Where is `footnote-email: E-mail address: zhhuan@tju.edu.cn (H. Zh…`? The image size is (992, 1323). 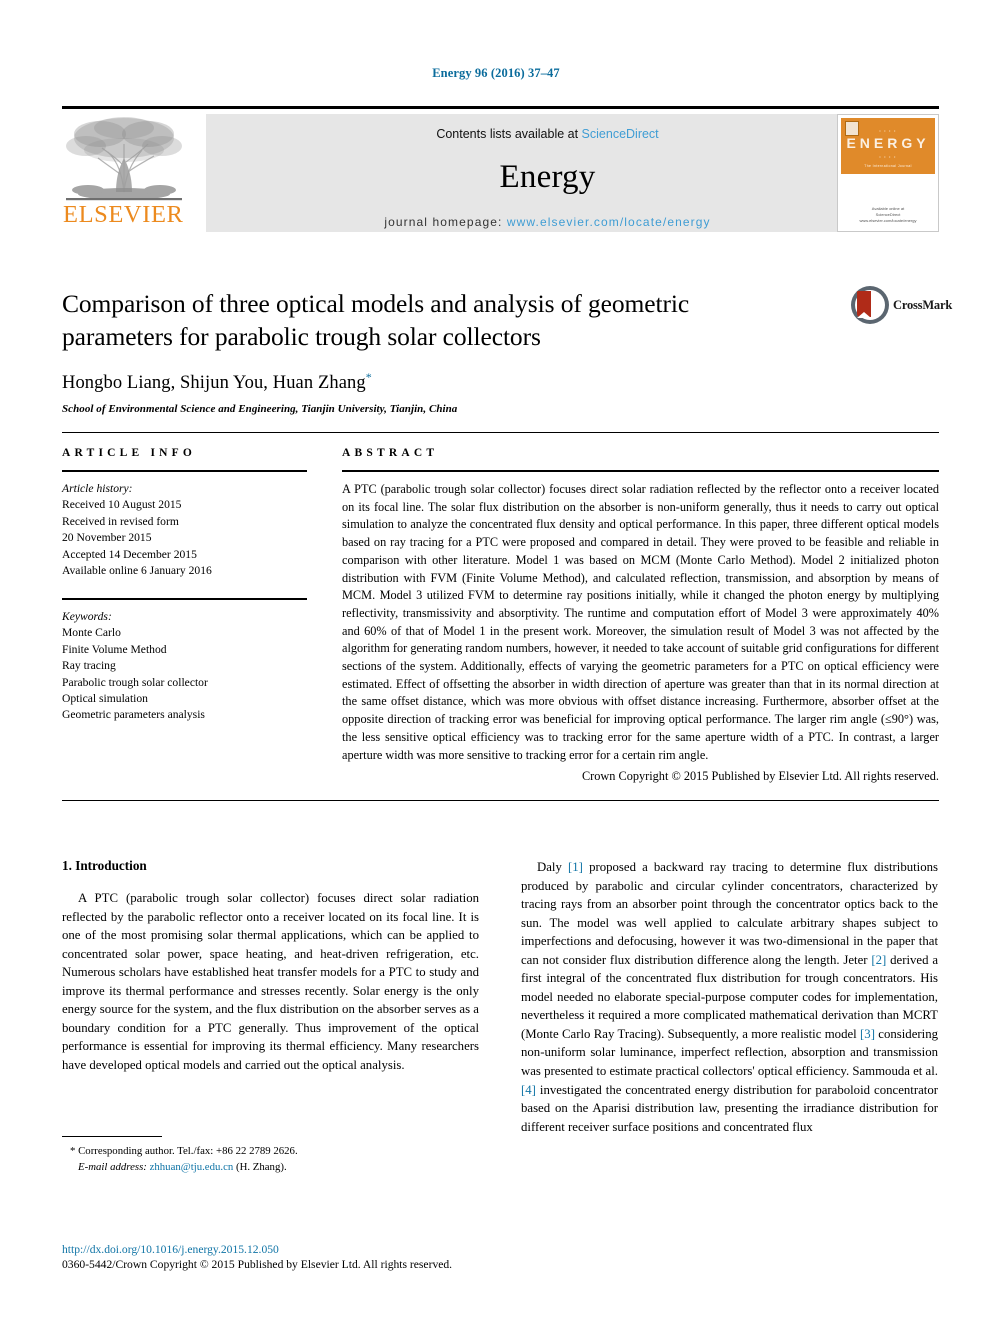 footnote-email: E-mail address: zhhuan@tju.edu.cn (H. Zh… is located at coordinates (270, 1168).